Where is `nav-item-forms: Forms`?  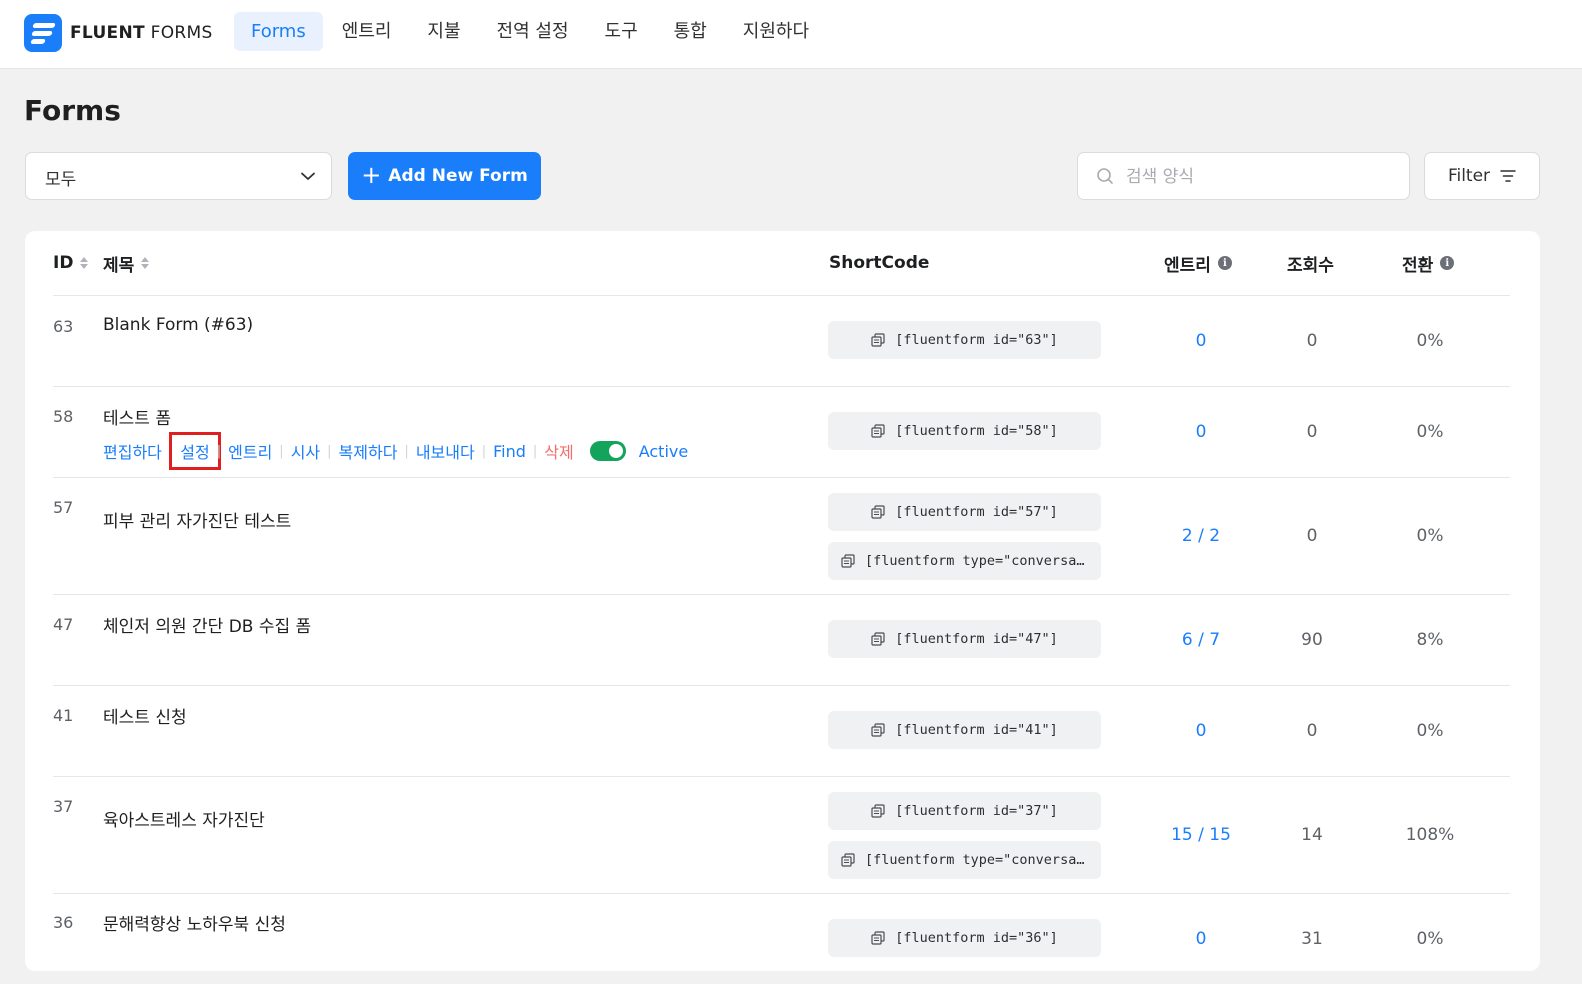 nav-item-forms: Forms is located at coordinates (278, 31).